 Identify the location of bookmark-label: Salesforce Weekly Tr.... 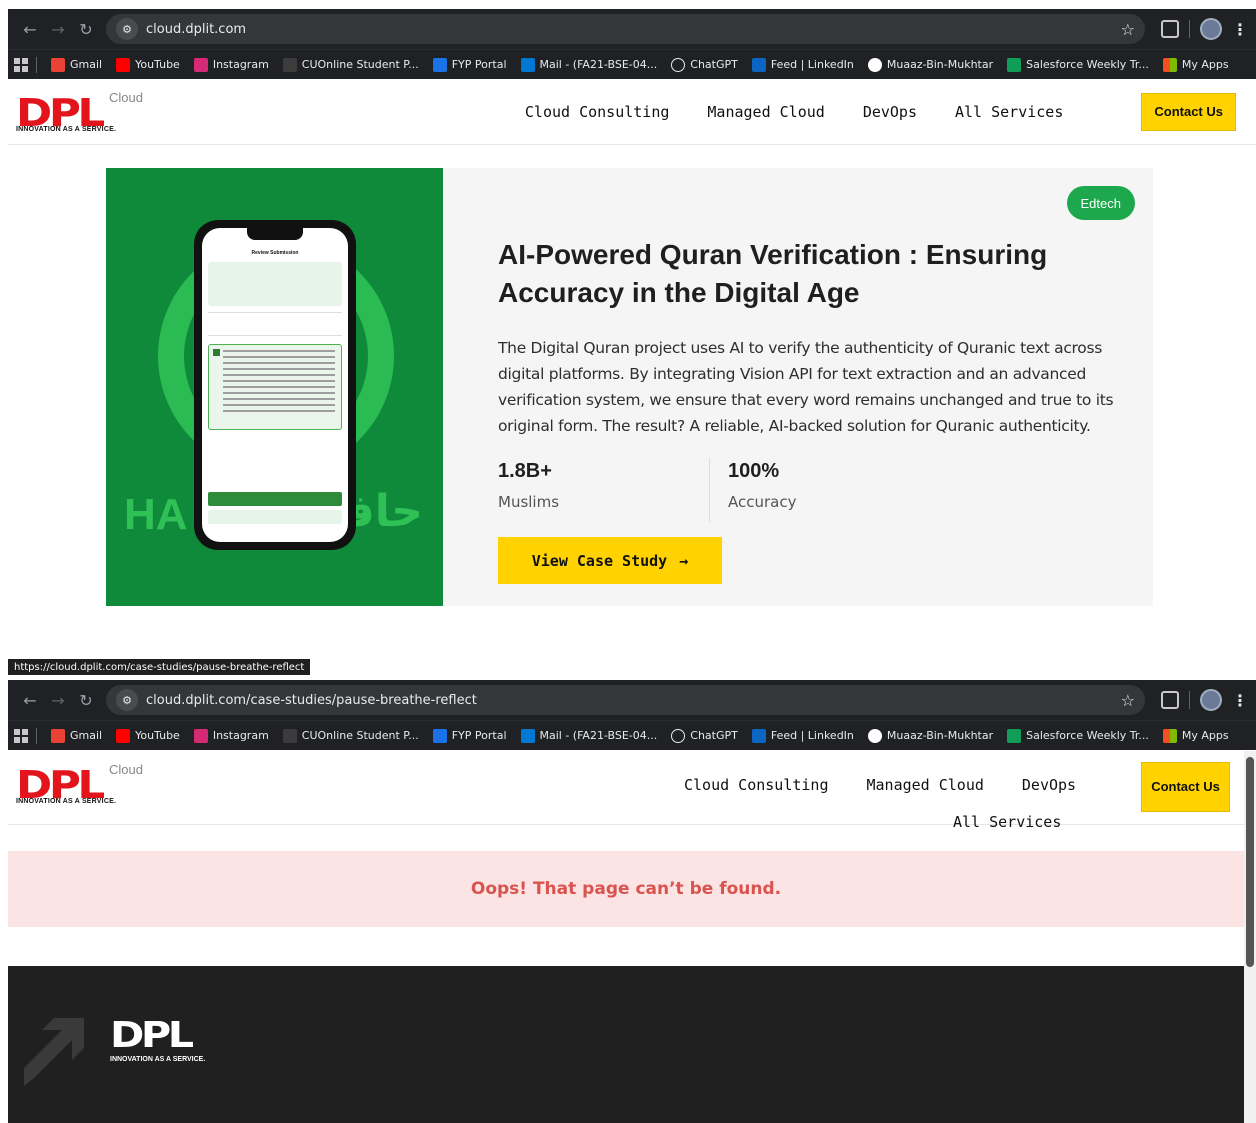
(1087, 64).